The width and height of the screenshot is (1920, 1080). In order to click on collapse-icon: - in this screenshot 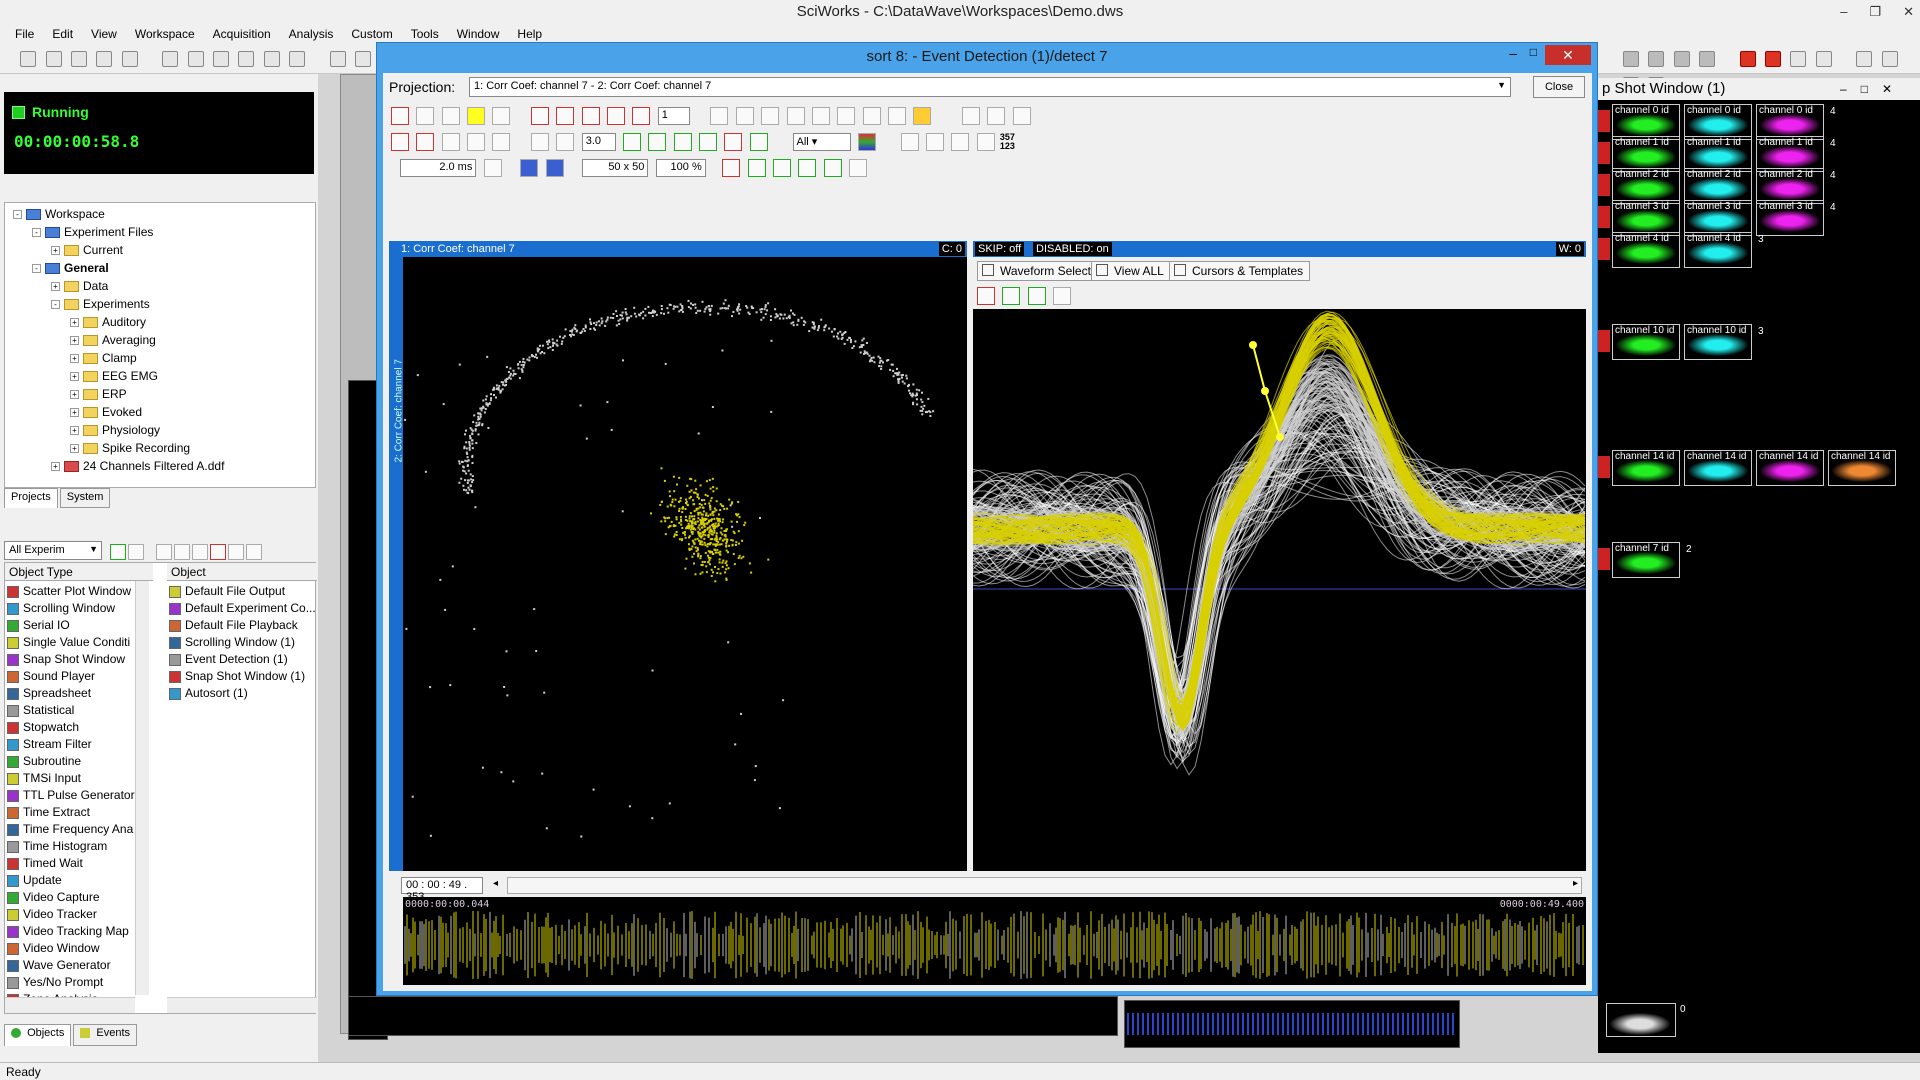, I will do `click(55, 305)`.